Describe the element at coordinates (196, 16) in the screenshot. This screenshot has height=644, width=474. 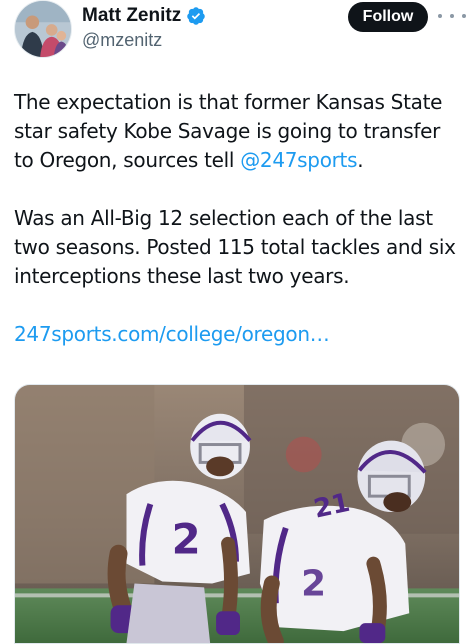
I see `verified-badge-icon` at that location.